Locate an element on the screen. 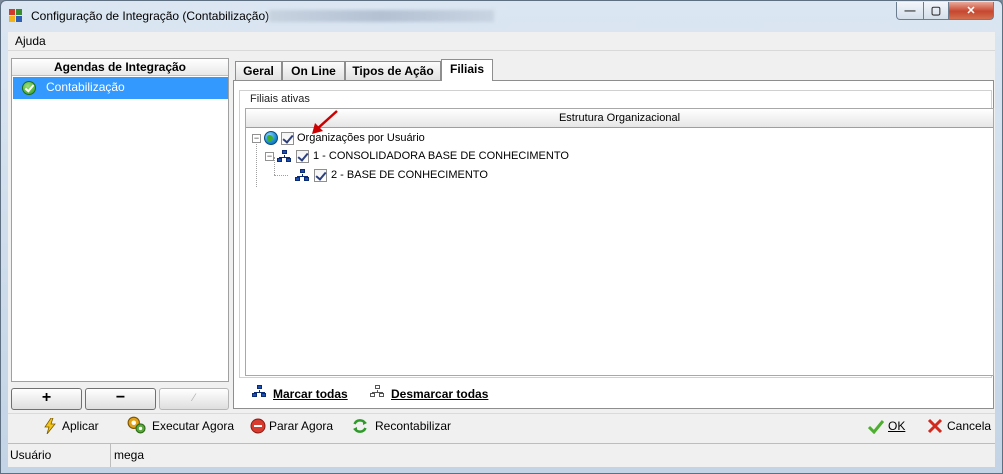 The image size is (1003, 474). redacted-title-region is located at coordinates (381, 16).